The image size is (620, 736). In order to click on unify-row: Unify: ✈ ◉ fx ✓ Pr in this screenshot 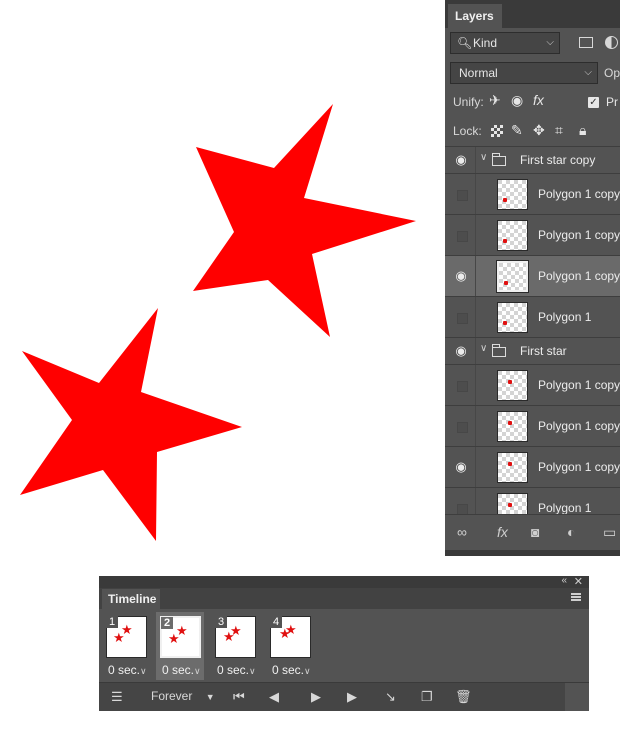, I will do `click(532, 103)`.